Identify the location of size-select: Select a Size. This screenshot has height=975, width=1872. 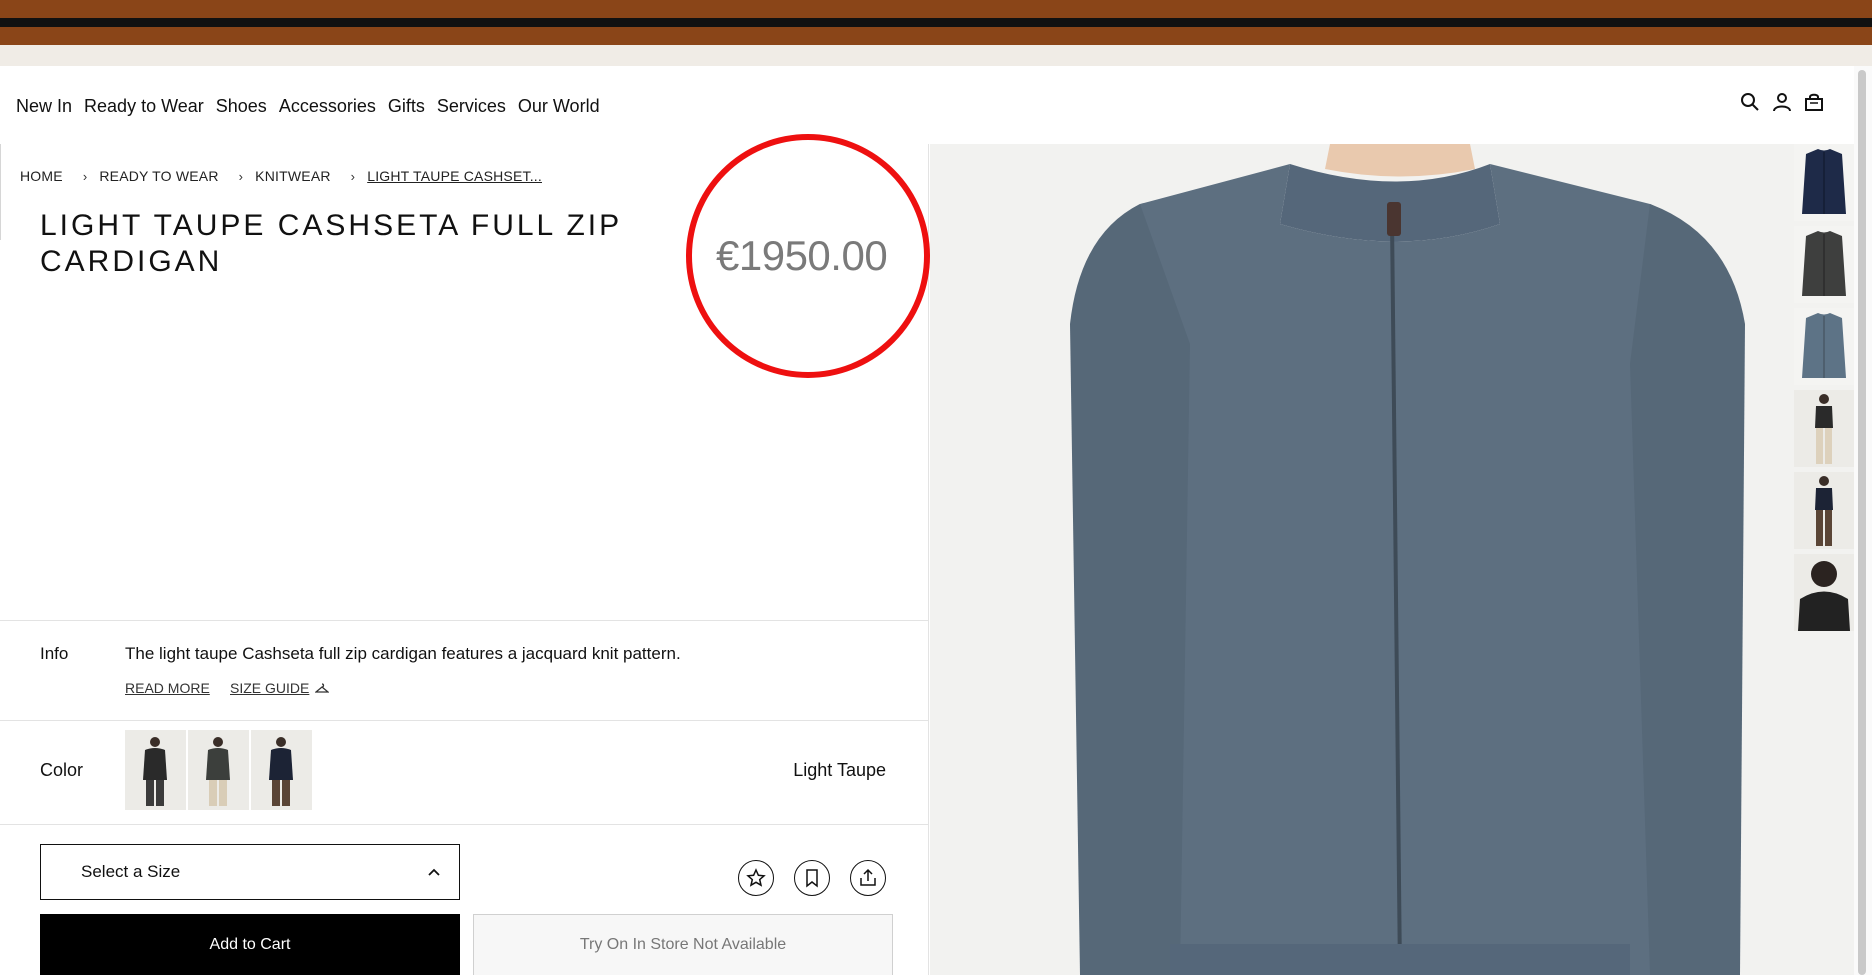
(250, 872).